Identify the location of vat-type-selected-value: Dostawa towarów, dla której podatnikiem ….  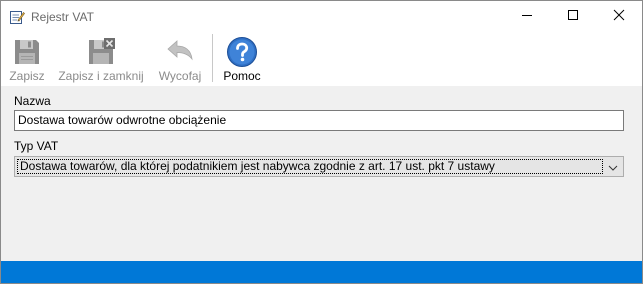
(310, 166).